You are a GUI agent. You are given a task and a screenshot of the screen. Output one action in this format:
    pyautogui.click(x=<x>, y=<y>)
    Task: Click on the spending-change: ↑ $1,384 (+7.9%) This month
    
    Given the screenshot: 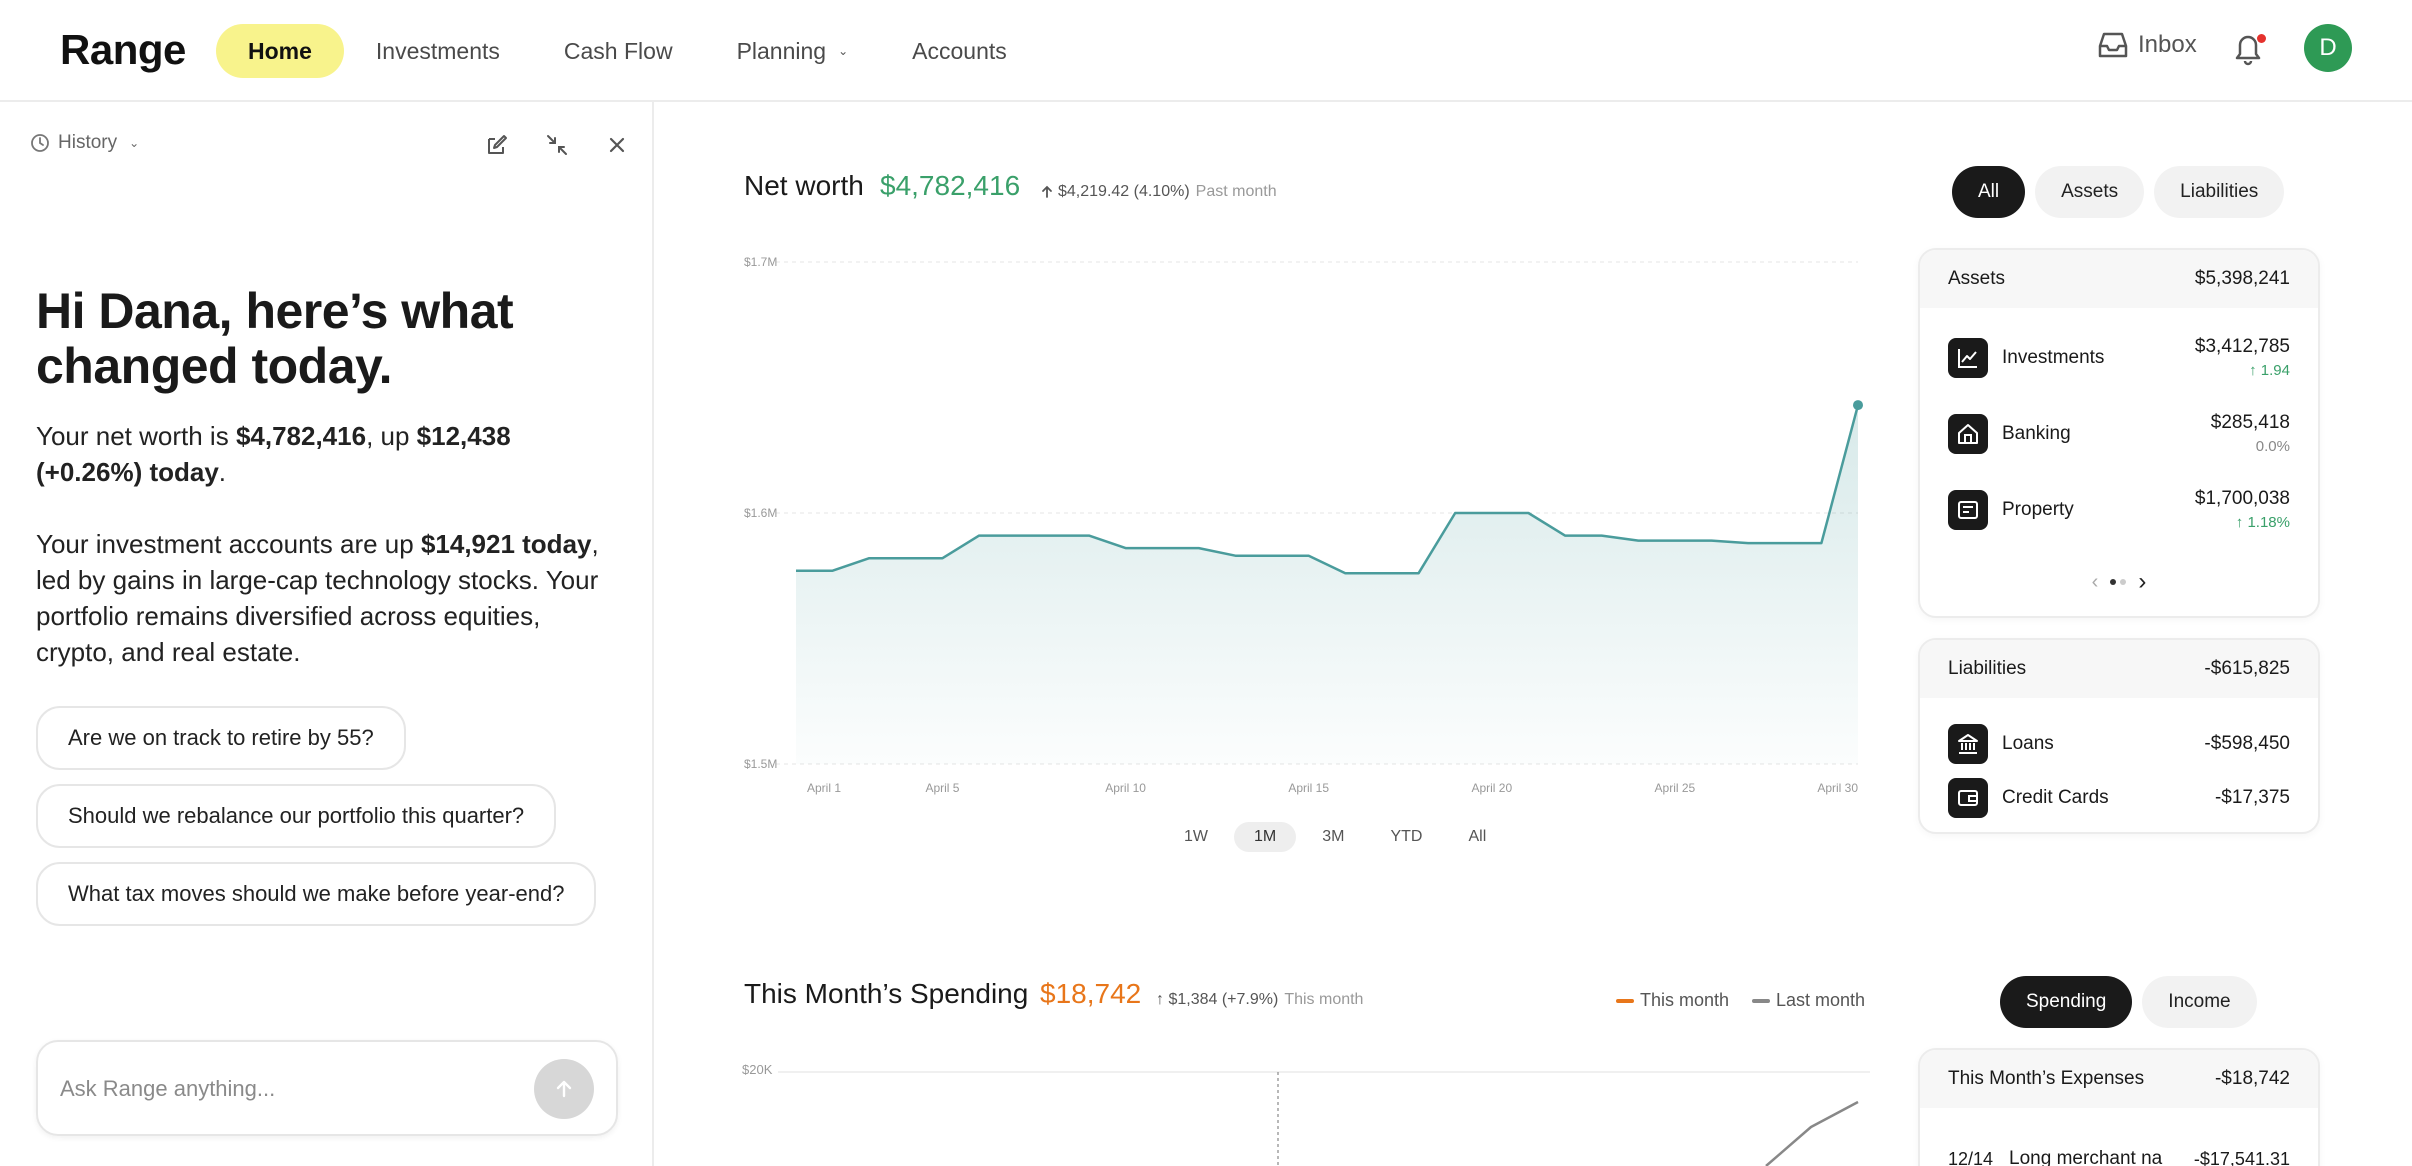 What is the action you would take?
    pyautogui.click(x=1260, y=999)
    